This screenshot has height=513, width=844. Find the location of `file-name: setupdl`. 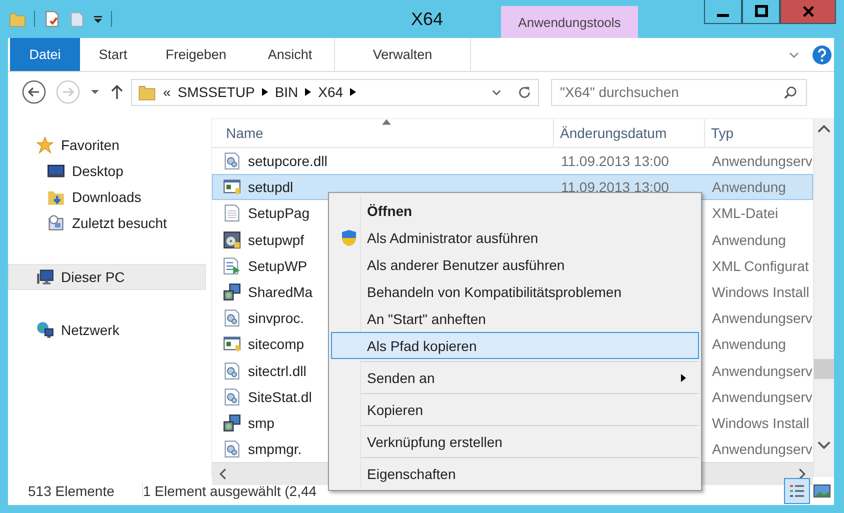

file-name: setupdl is located at coordinates (271, 187).